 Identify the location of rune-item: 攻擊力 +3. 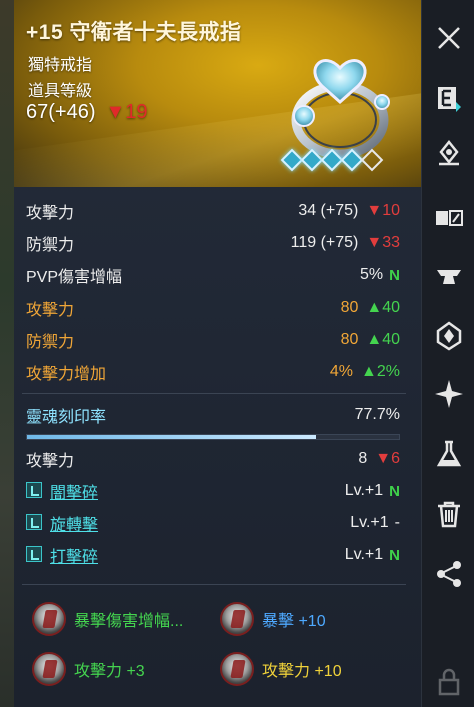
(88, 669).